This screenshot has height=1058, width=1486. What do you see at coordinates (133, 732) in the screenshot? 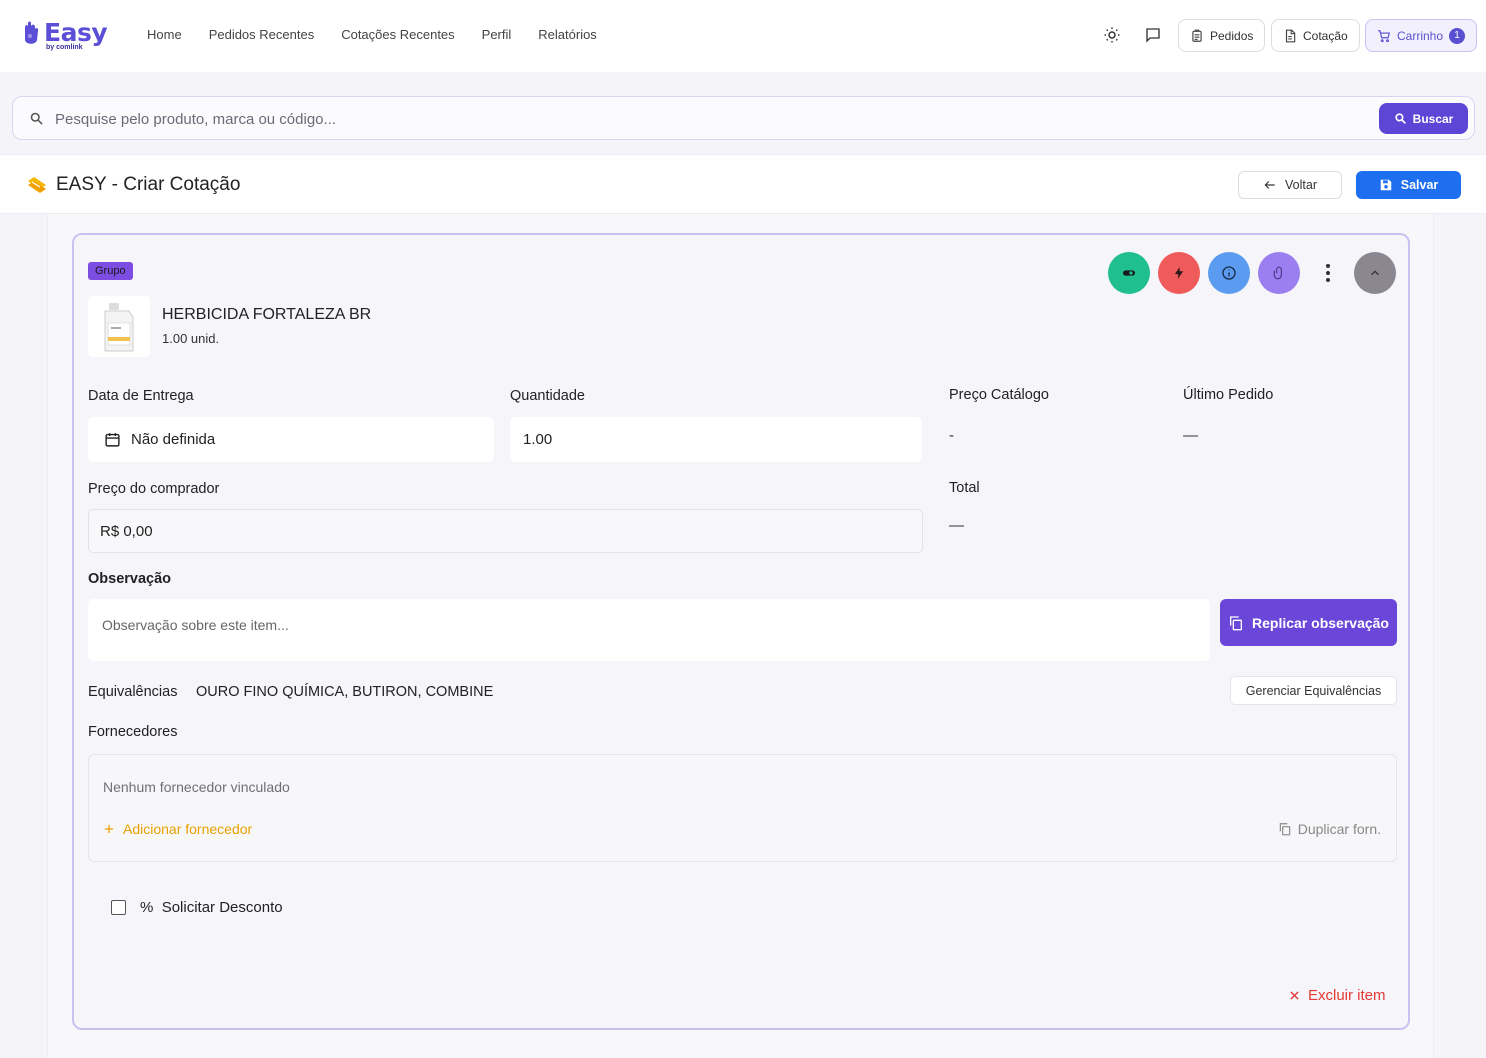
I see `suppliers-label: Fornecedores` at bounding box center [133, 732].